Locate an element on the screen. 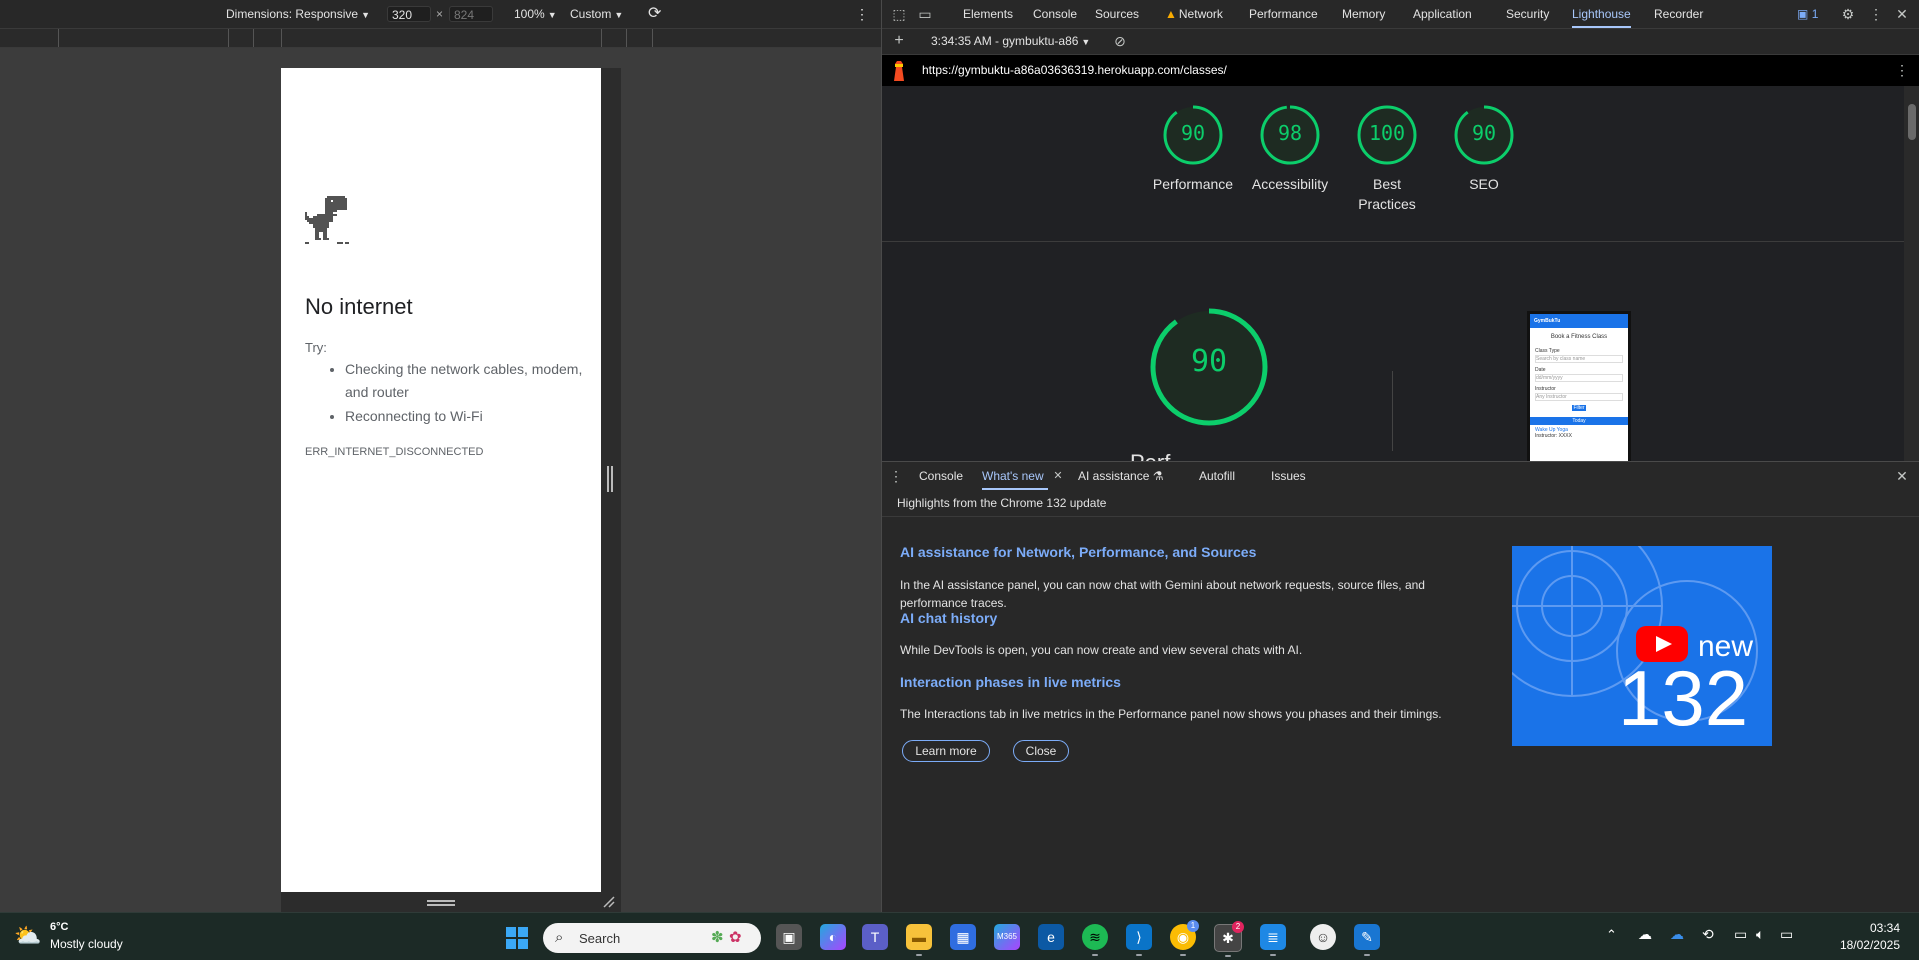 The width and height of the screenshot is (1919, 960). tab-console: Console is located at coordinates (1055, 14).